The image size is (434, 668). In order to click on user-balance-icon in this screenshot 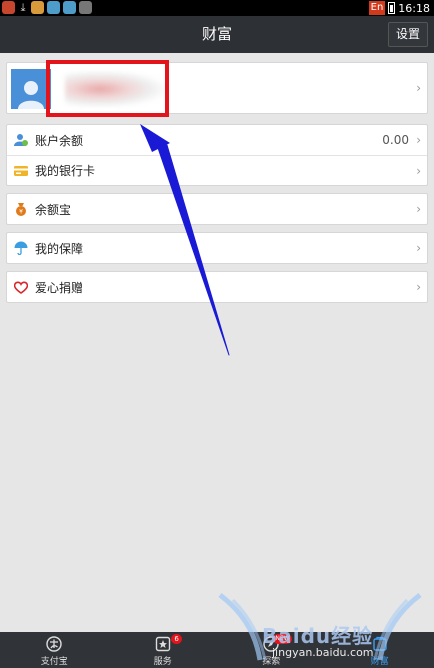, I will do `click(21, 140)`.